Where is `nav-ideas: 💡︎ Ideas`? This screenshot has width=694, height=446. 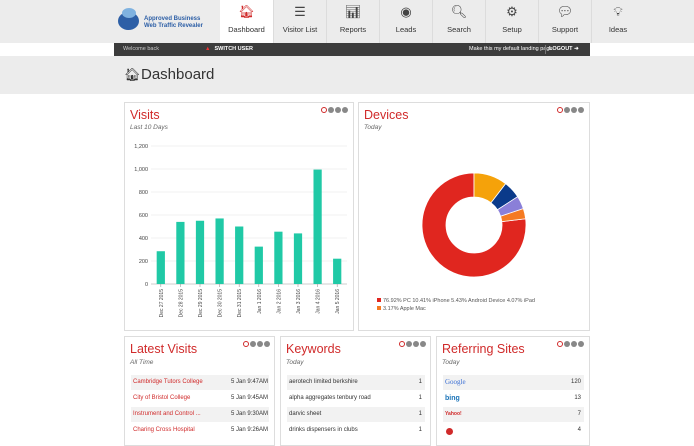 nav-ideas: 💡︎ Ideas is located at coordinates (617, 21).